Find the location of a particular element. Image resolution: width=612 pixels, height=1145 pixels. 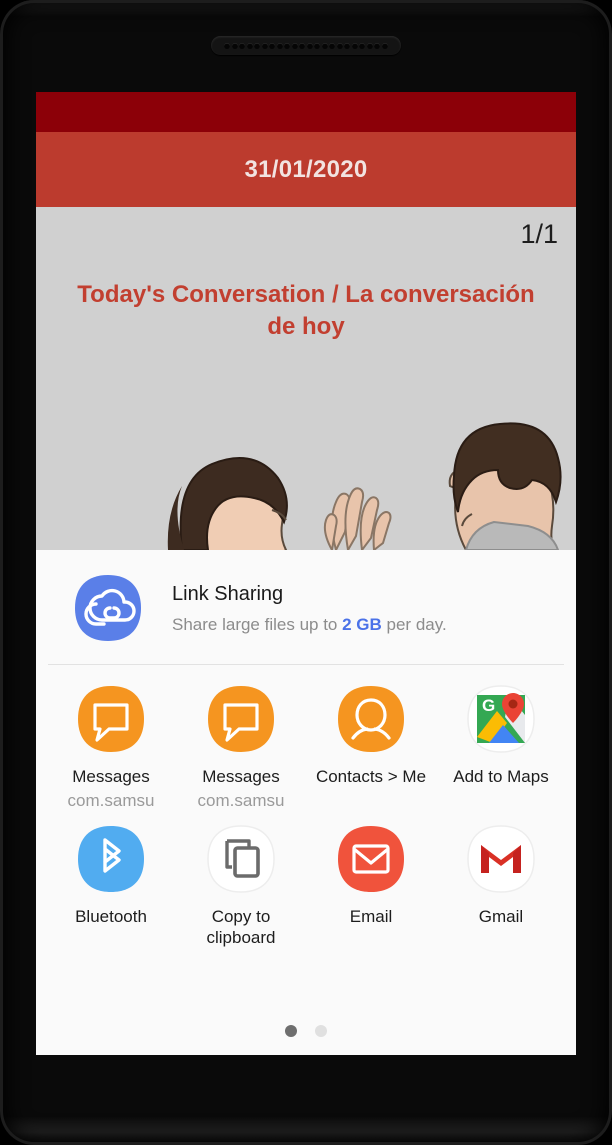

google-maps-icon: G is located at coordinates (501, 719).